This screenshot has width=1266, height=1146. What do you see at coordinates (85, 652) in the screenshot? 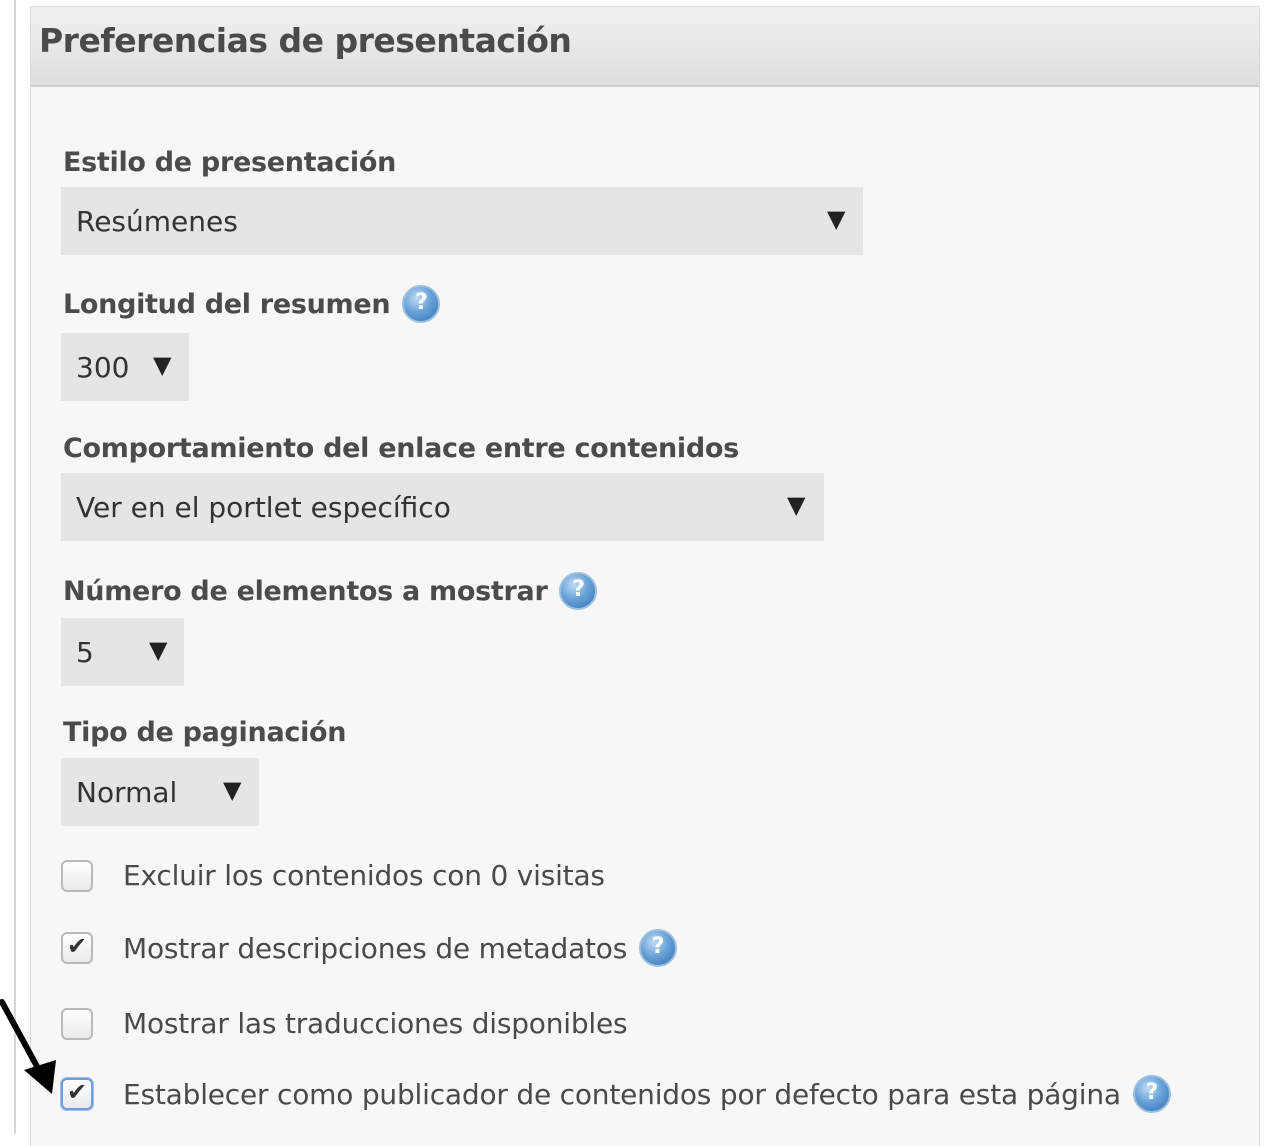
I see `items-to-display-value: 5` at bounding box center [85, 652].